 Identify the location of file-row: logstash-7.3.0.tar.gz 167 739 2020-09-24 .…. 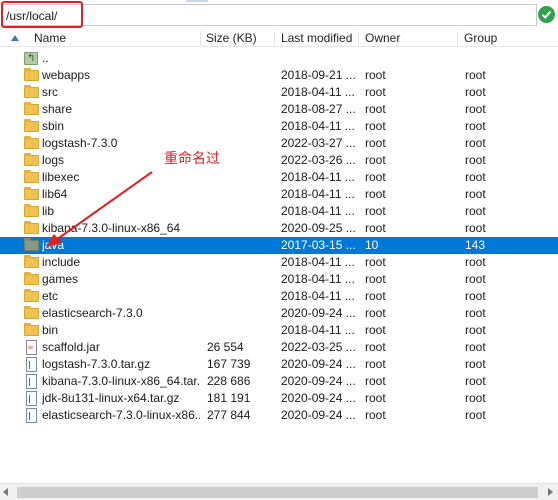
(279, 364).